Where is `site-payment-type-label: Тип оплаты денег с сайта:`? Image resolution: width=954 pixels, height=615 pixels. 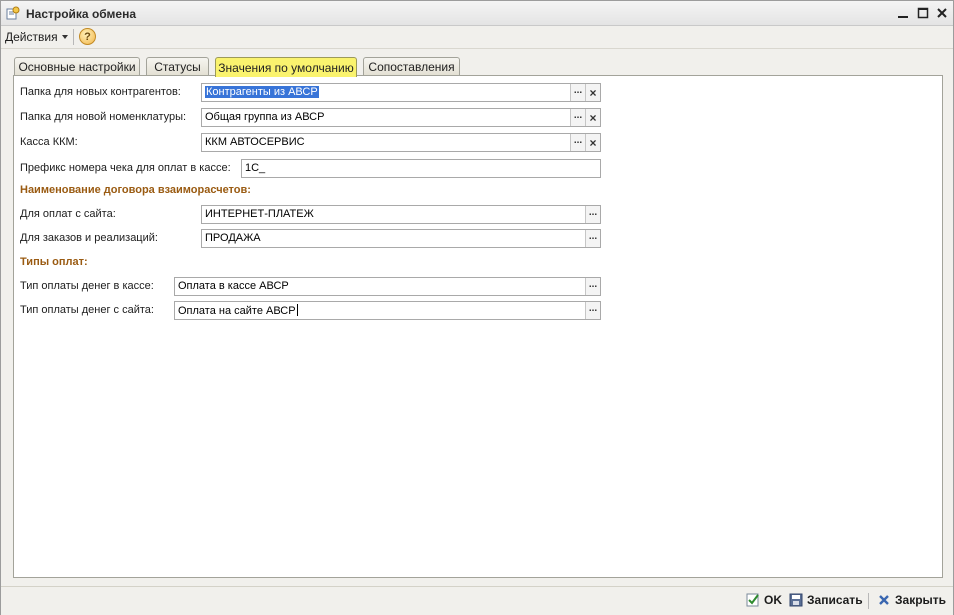
site-payment-type-label: Тип оплаты денег с сайта: is located at coordinates (87, 310).